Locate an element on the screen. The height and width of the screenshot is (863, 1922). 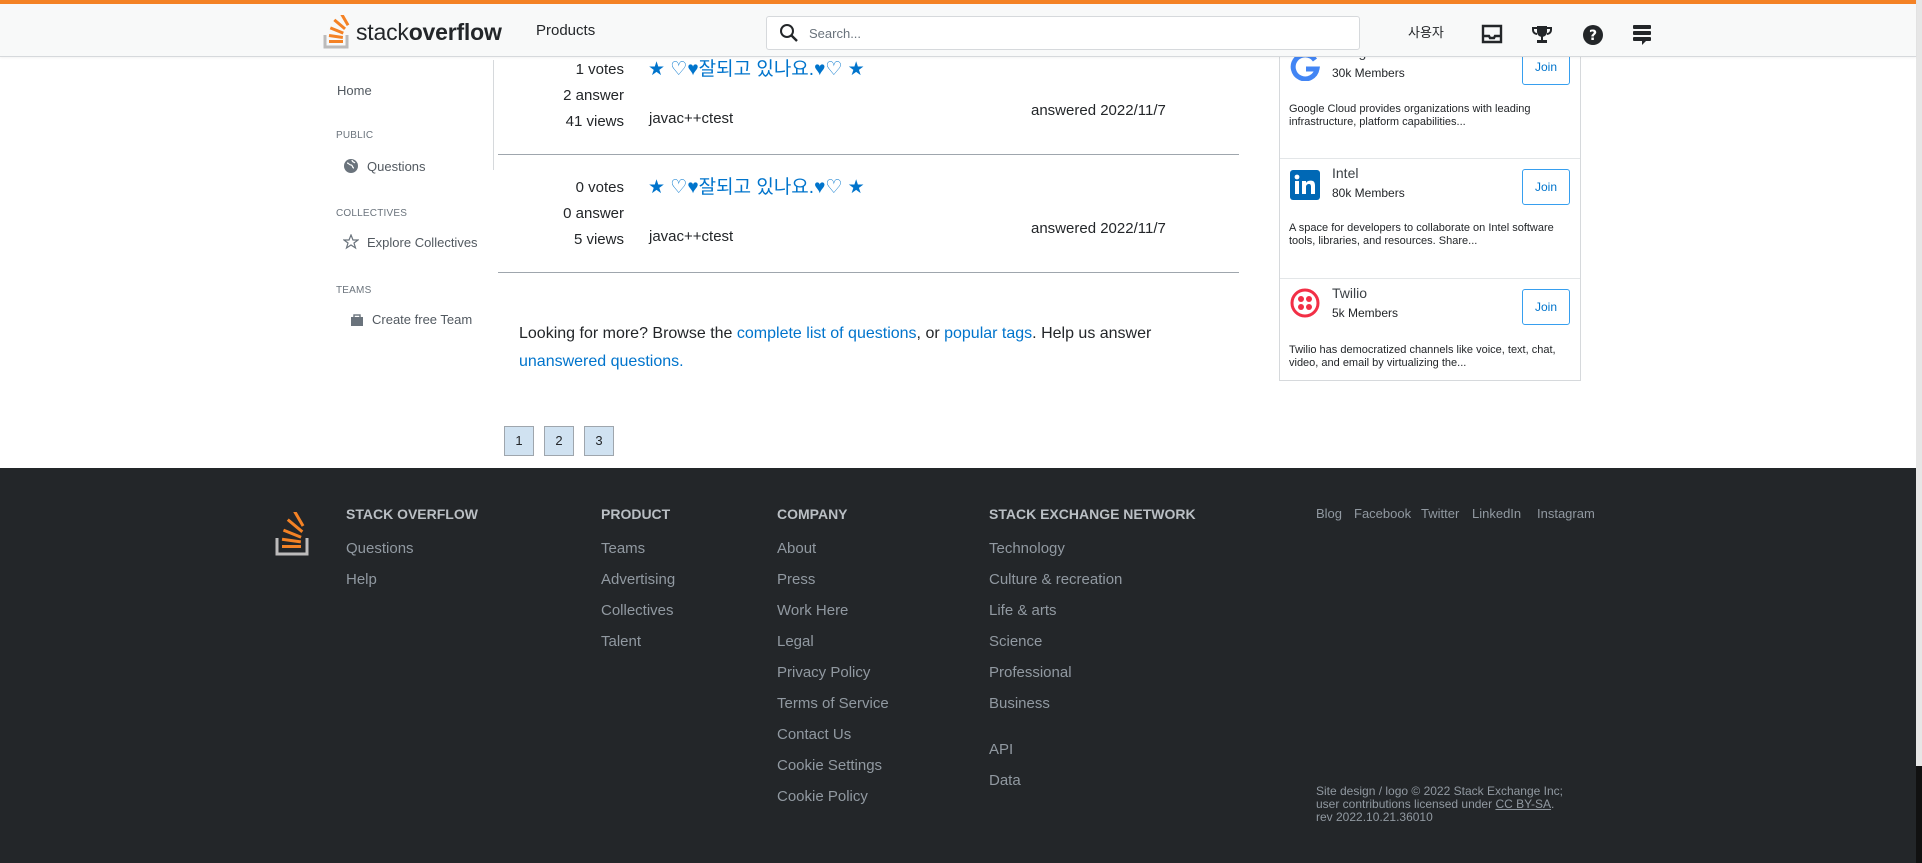
footer-link: Culture & recreation is located at coordinates (1055, 579).